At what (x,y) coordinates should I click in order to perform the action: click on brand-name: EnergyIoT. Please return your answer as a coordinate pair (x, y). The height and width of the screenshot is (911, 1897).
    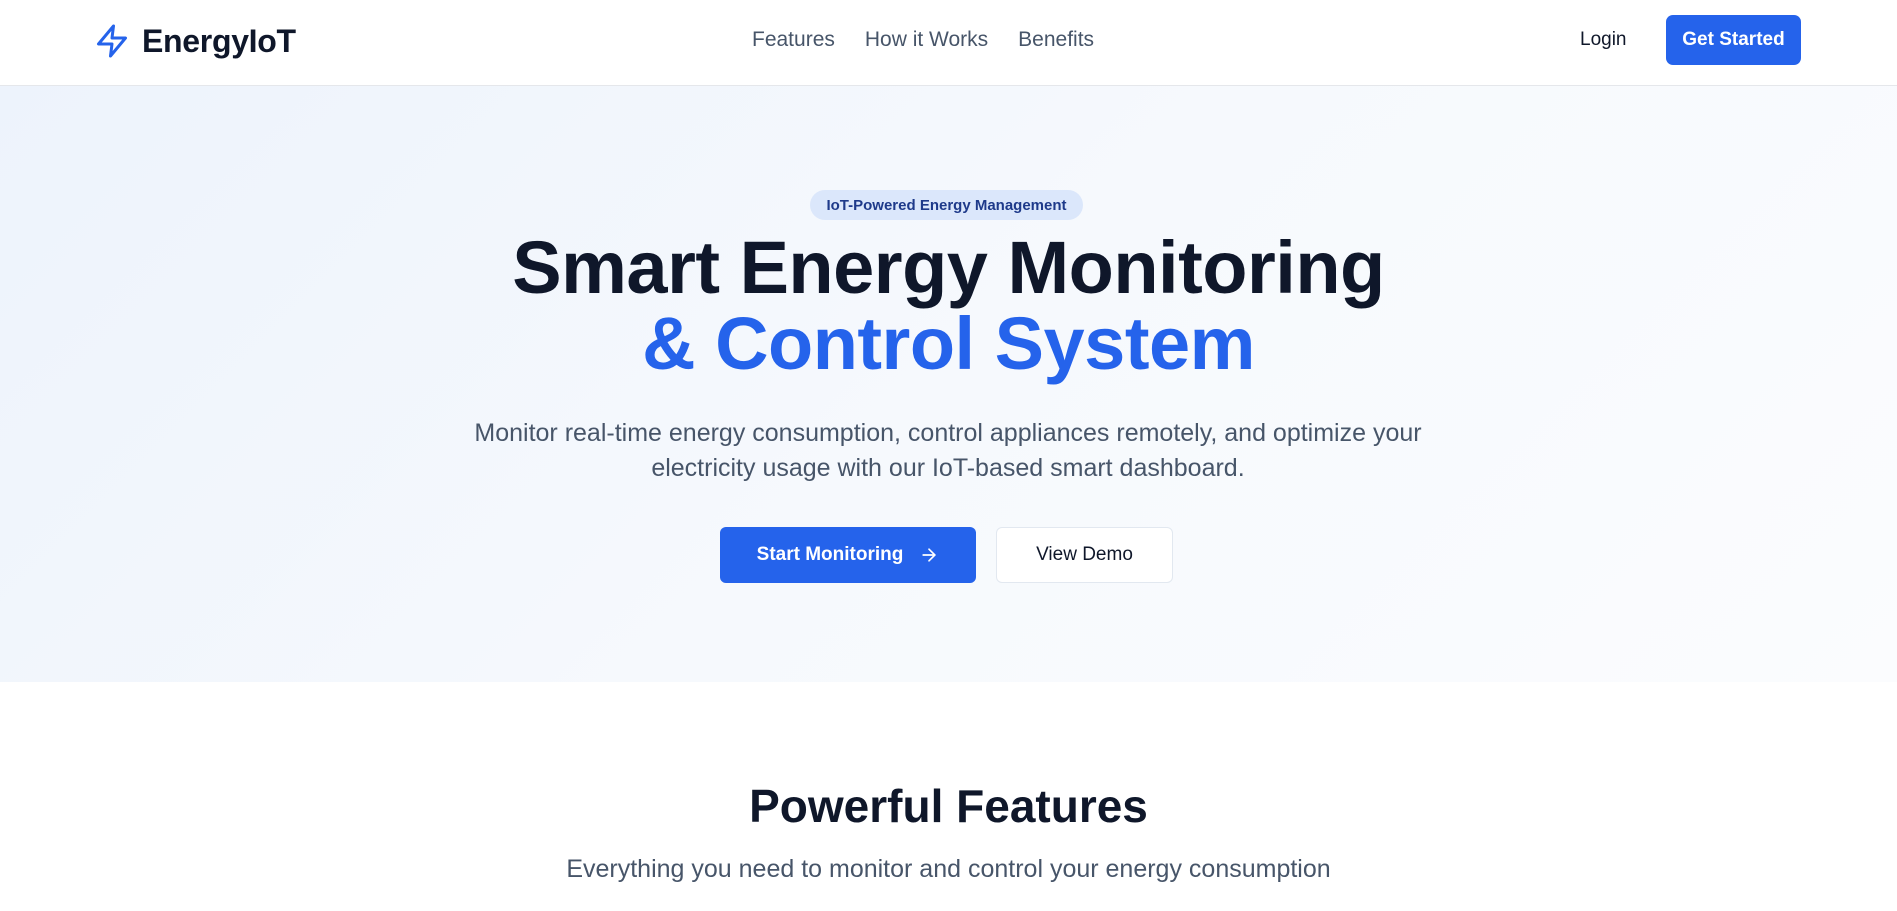
    Looking at the image, I should click on (219, 40).